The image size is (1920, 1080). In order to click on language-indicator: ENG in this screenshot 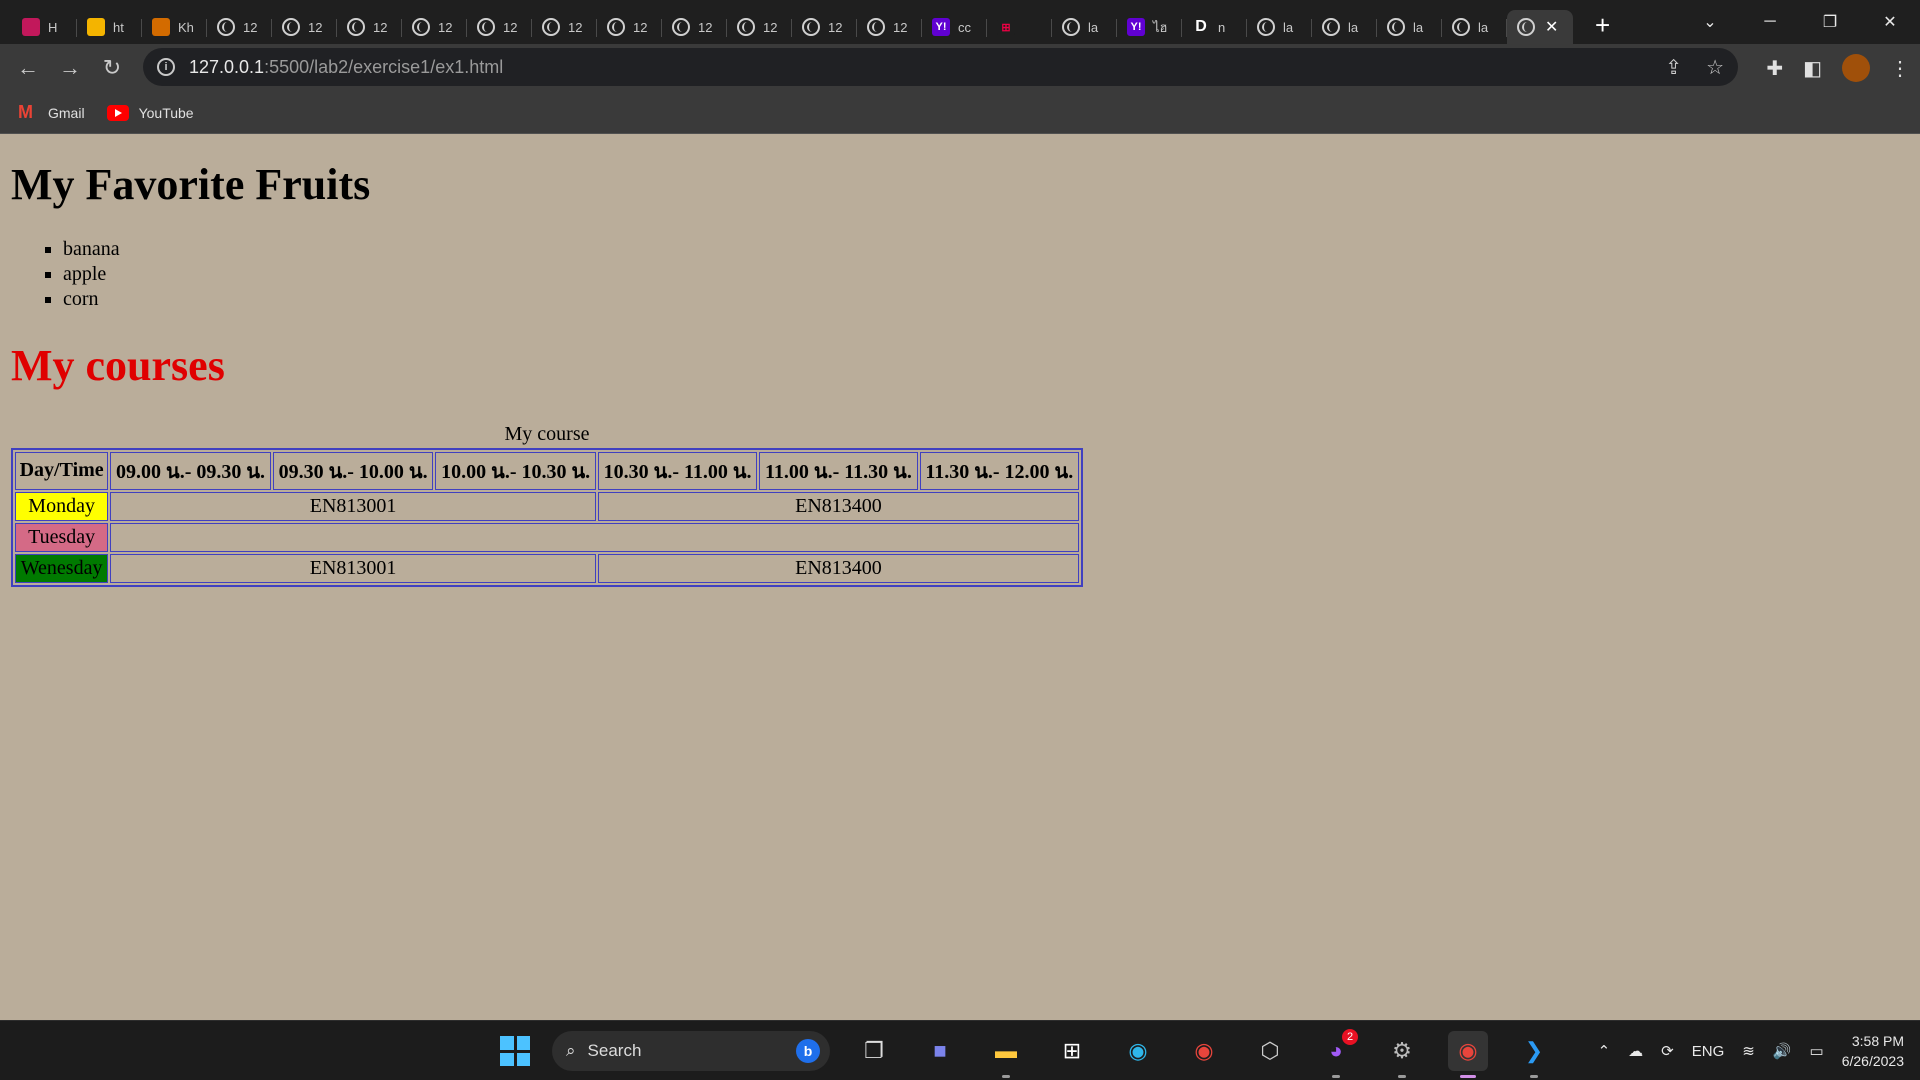, I will do `click(1708, 1051)`.